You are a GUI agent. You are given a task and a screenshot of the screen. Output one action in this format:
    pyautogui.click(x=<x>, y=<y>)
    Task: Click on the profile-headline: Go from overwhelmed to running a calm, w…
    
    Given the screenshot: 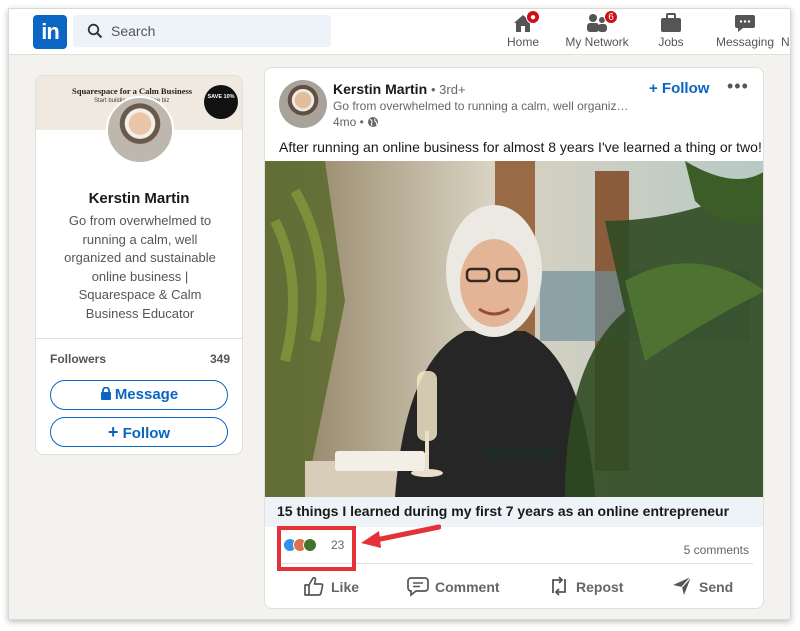 What is the action you would take?
    pyautogui.click(x=140, y=267)
    